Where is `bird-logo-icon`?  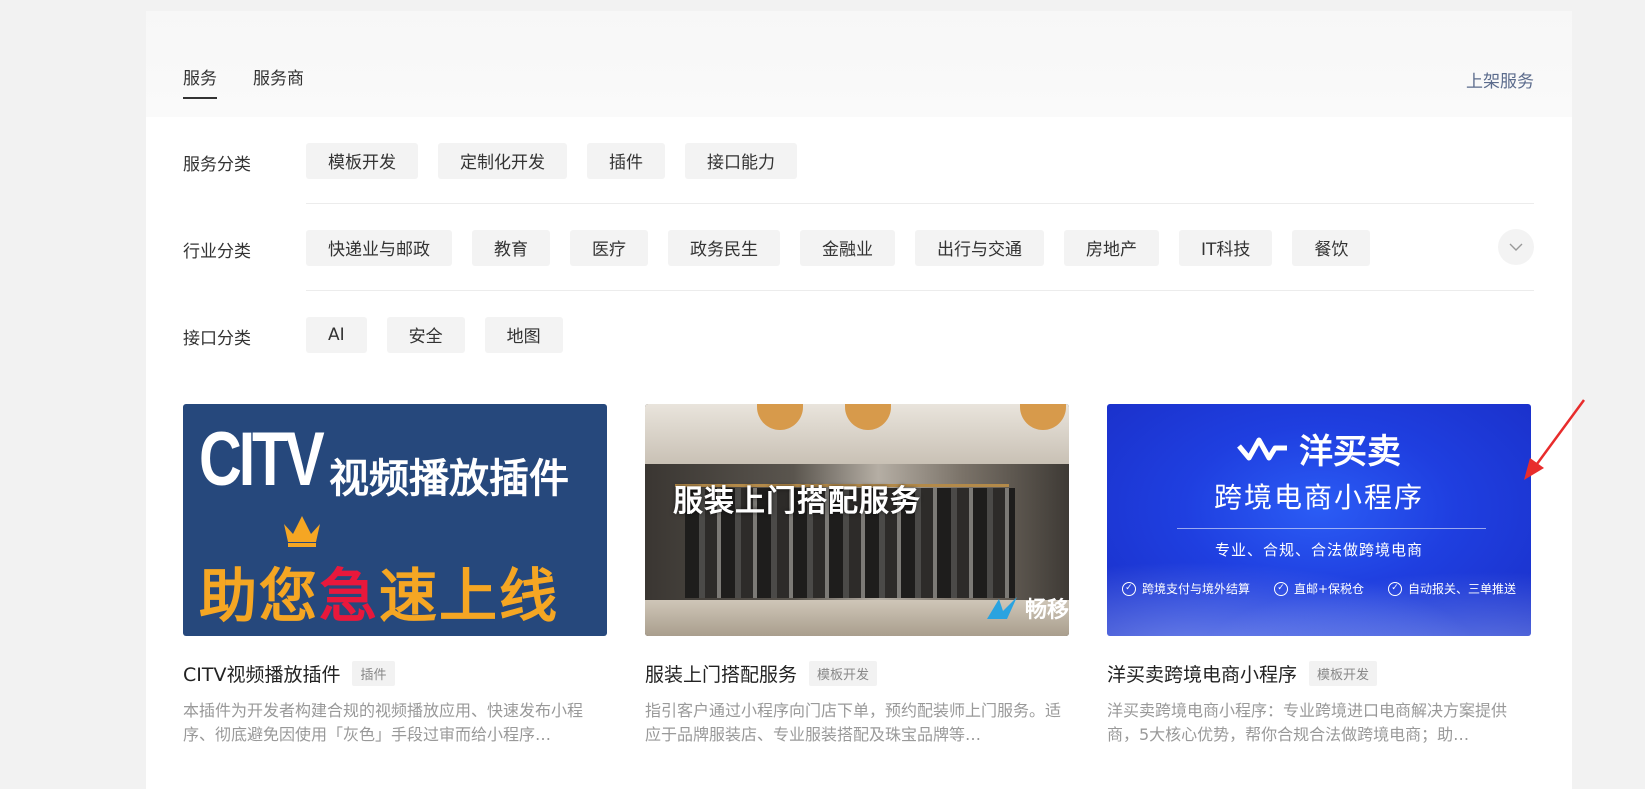
bird-logo-icon is located at coordinates (1001, 608).